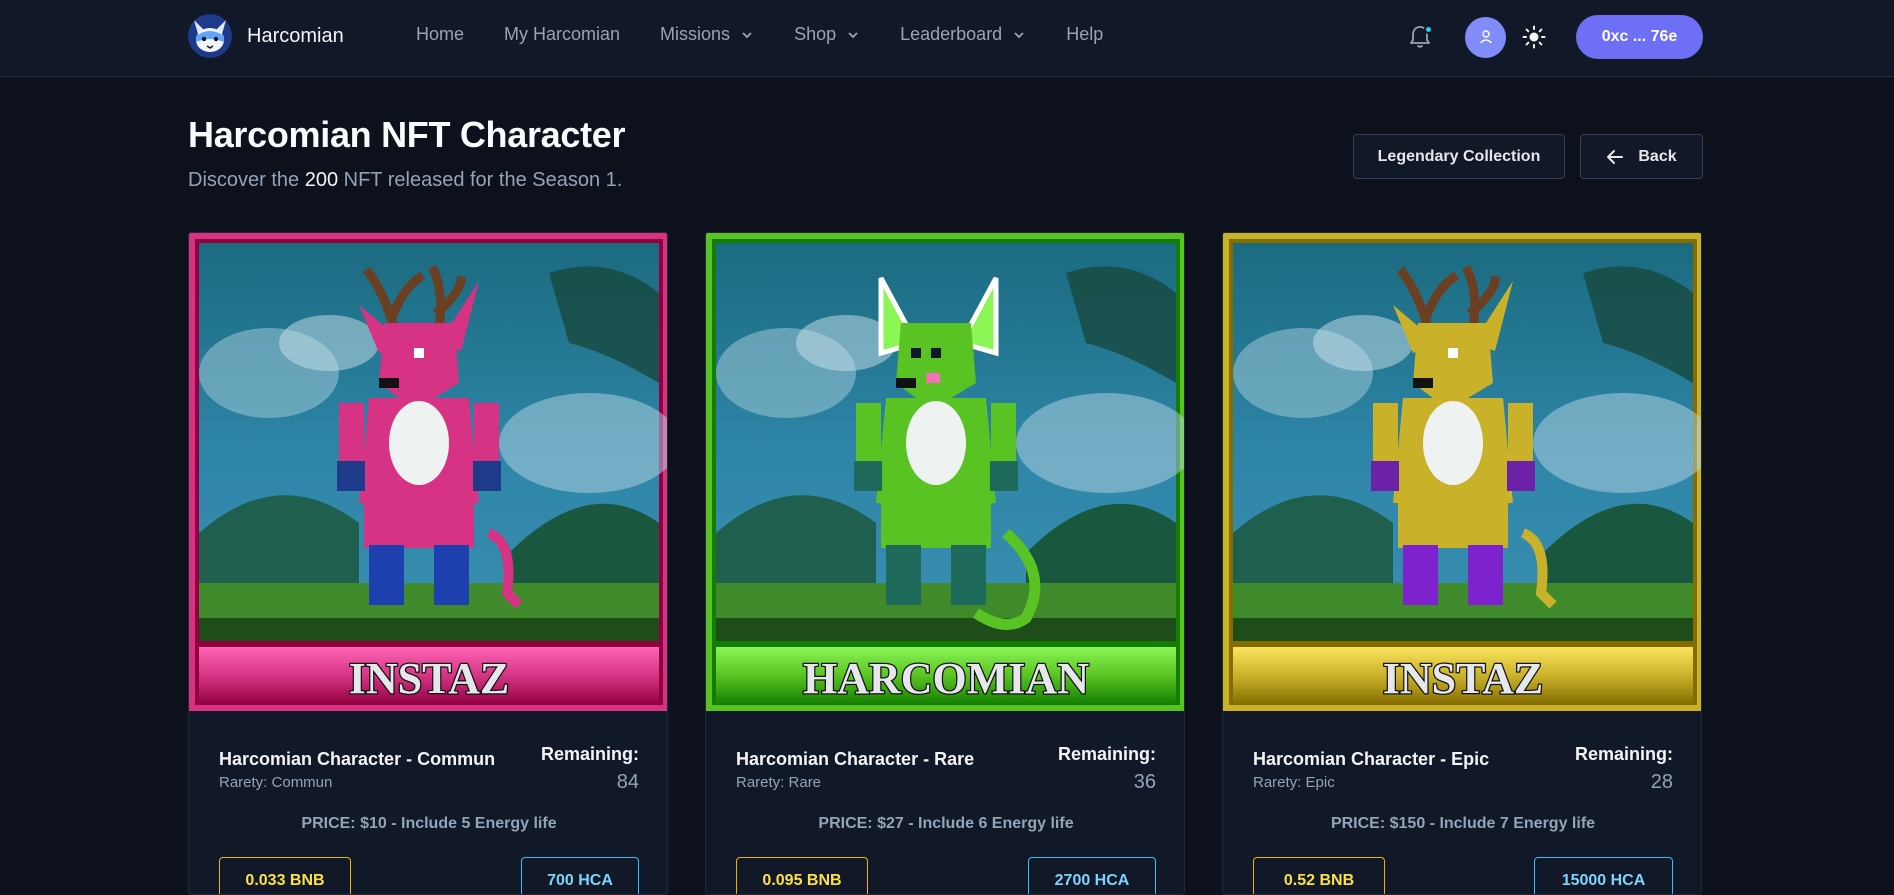 This screenshot has width=1894, height=895. What do you see at coordinates (210, 36) in the screenshot?
I see `harcomian-logo-icon` at bounding box center [210, 36].